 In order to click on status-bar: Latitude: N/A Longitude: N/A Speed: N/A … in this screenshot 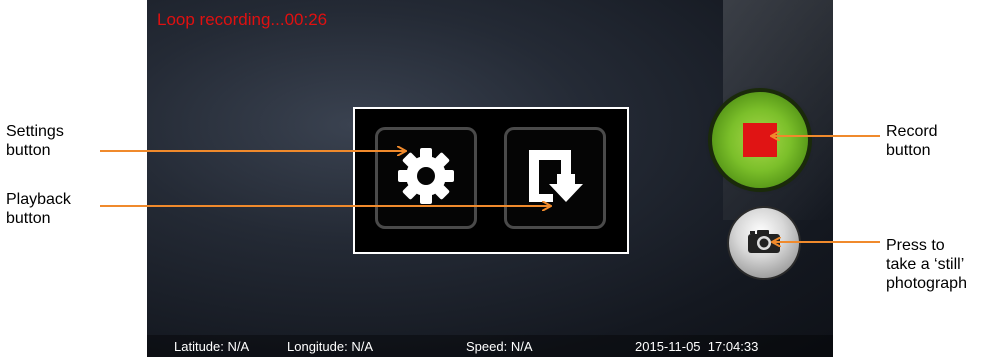, I will do `click(490, 346)`.